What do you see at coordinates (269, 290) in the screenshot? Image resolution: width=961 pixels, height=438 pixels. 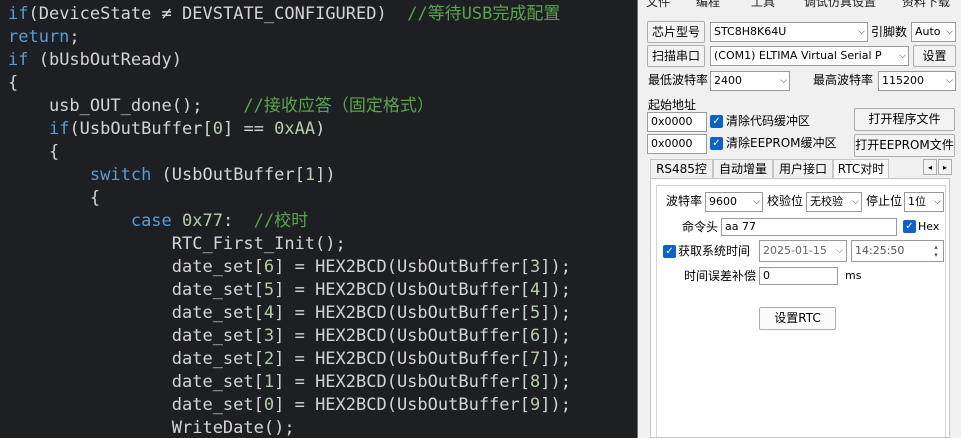 I see `code-number: 5` at bounding box center [269, 290].